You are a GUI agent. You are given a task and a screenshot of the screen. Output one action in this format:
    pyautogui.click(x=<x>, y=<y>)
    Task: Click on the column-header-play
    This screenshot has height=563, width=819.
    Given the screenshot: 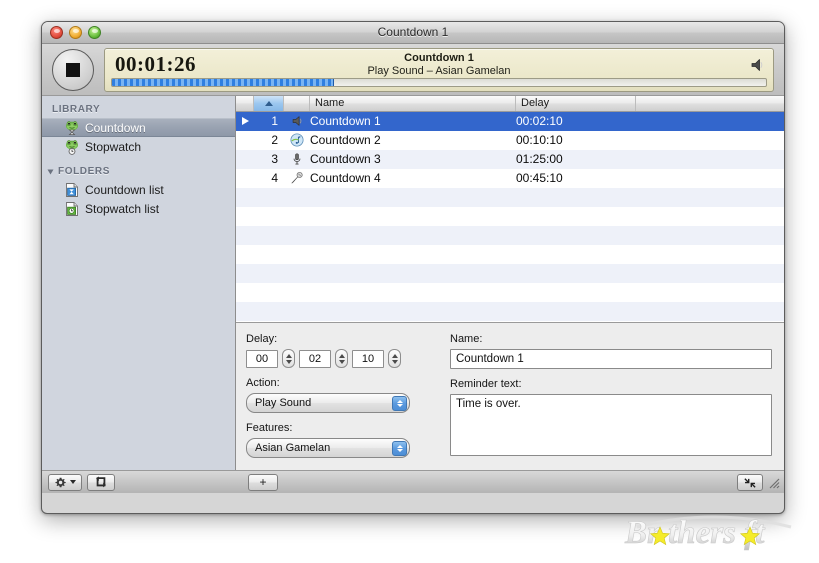 What is the action you would take?
    pyautogui.click(x=245, y=103)
    